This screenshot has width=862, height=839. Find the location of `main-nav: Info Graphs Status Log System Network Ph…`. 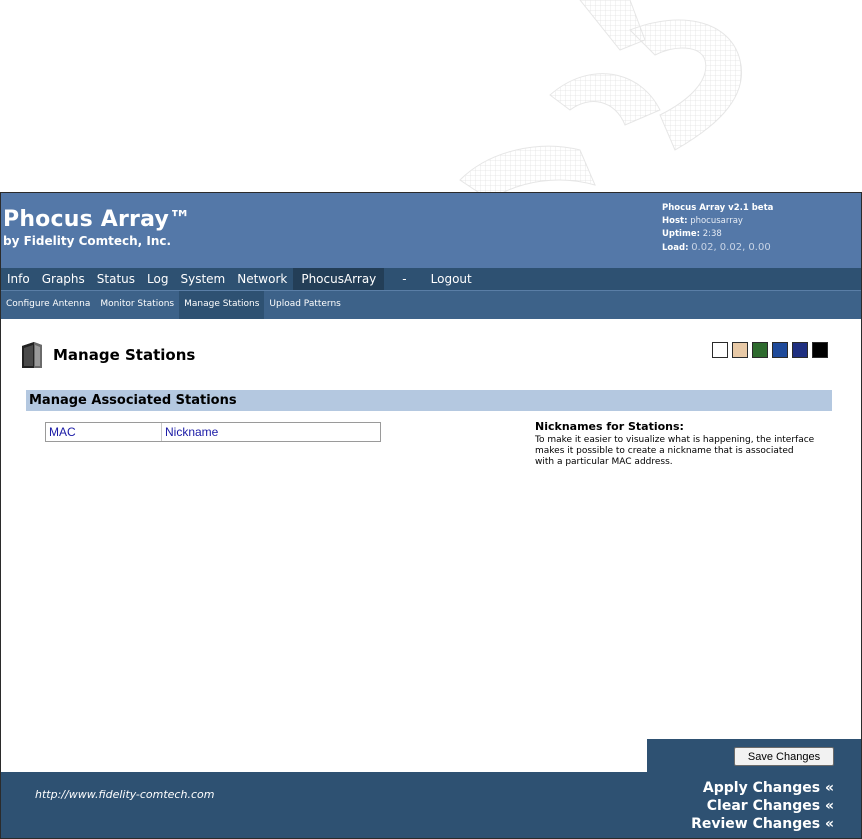

main-nav: Info Graphs Status Log System Network Ph… is located at coordinates (431, 279).